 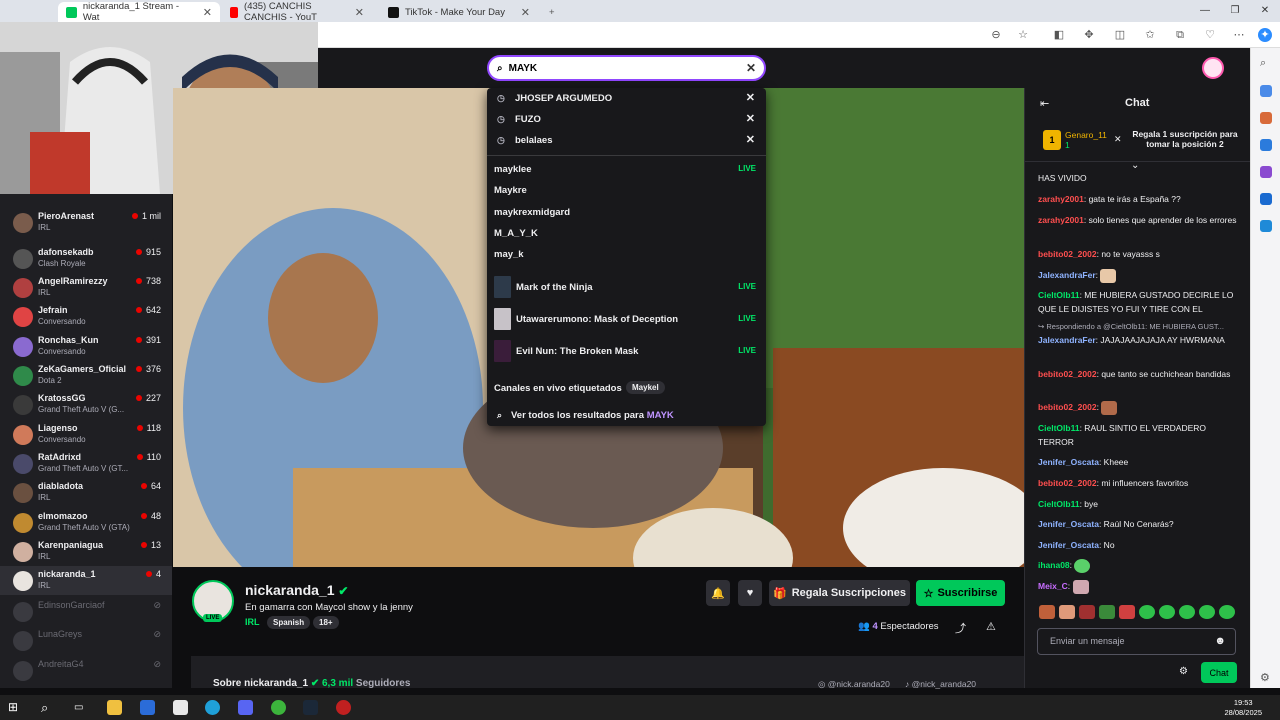 I want to click on file-explorer-icon, so click(x=114, y=707).